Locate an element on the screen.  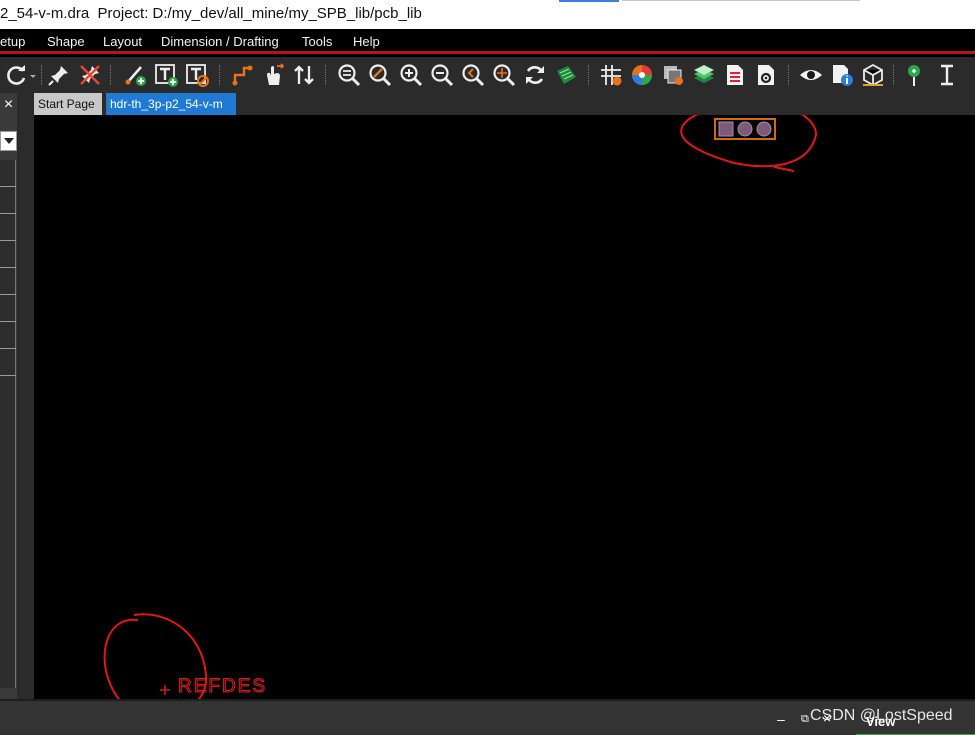
menu-help: Help is located at coordinates (366, 41).